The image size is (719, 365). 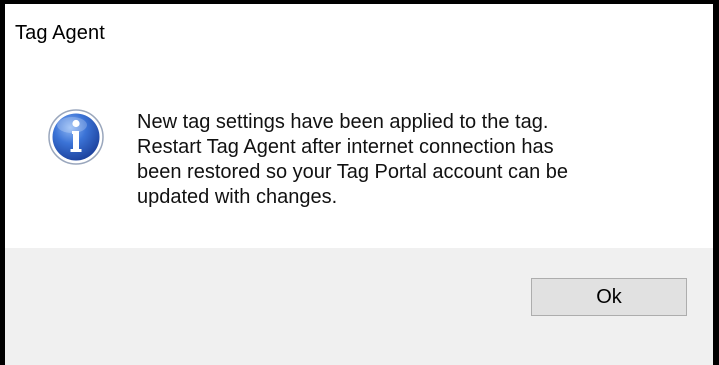 I want to click on window-frame-right, so click(x=716, y=182).